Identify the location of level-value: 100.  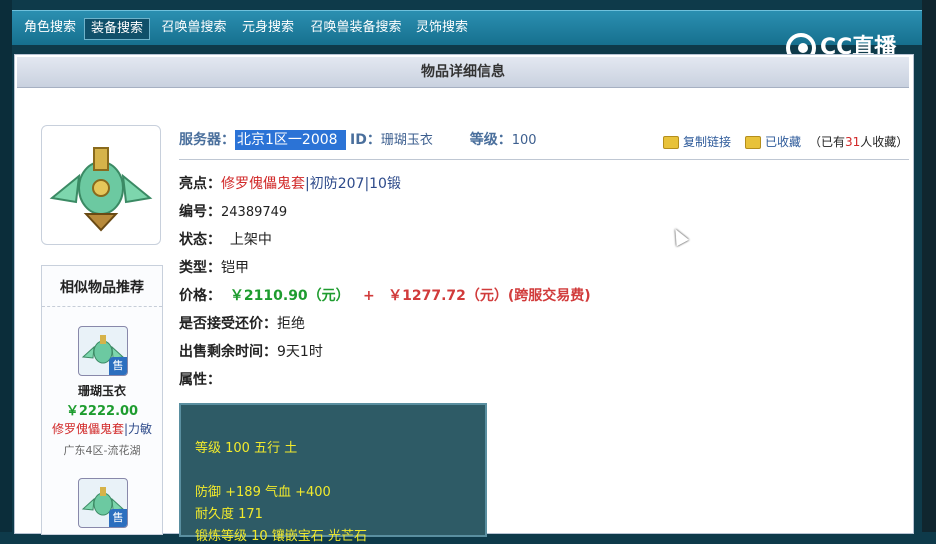
(524, 140).